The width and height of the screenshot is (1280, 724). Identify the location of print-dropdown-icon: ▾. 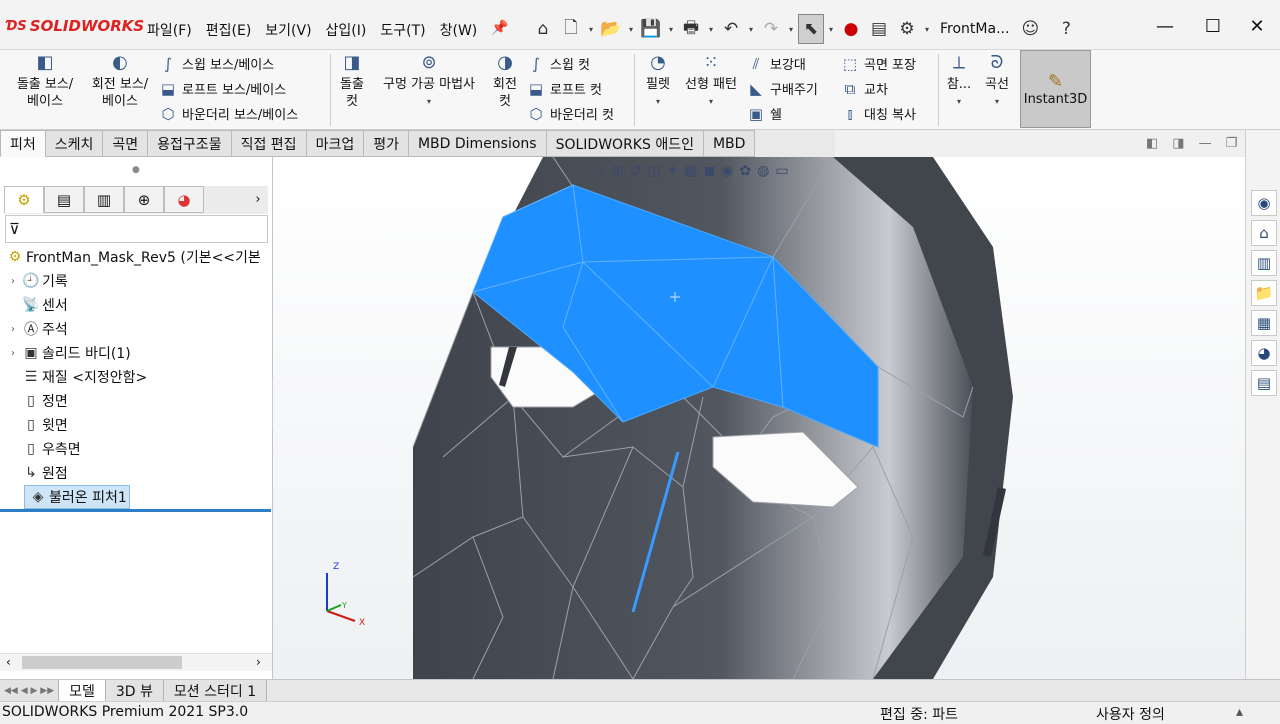
(711, 29).